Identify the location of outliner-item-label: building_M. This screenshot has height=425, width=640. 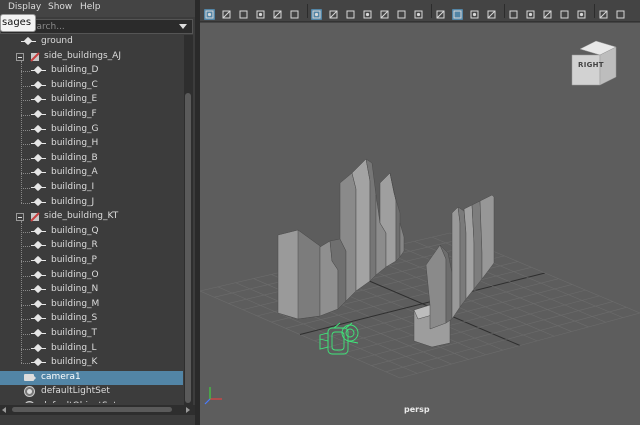
(75, 303).